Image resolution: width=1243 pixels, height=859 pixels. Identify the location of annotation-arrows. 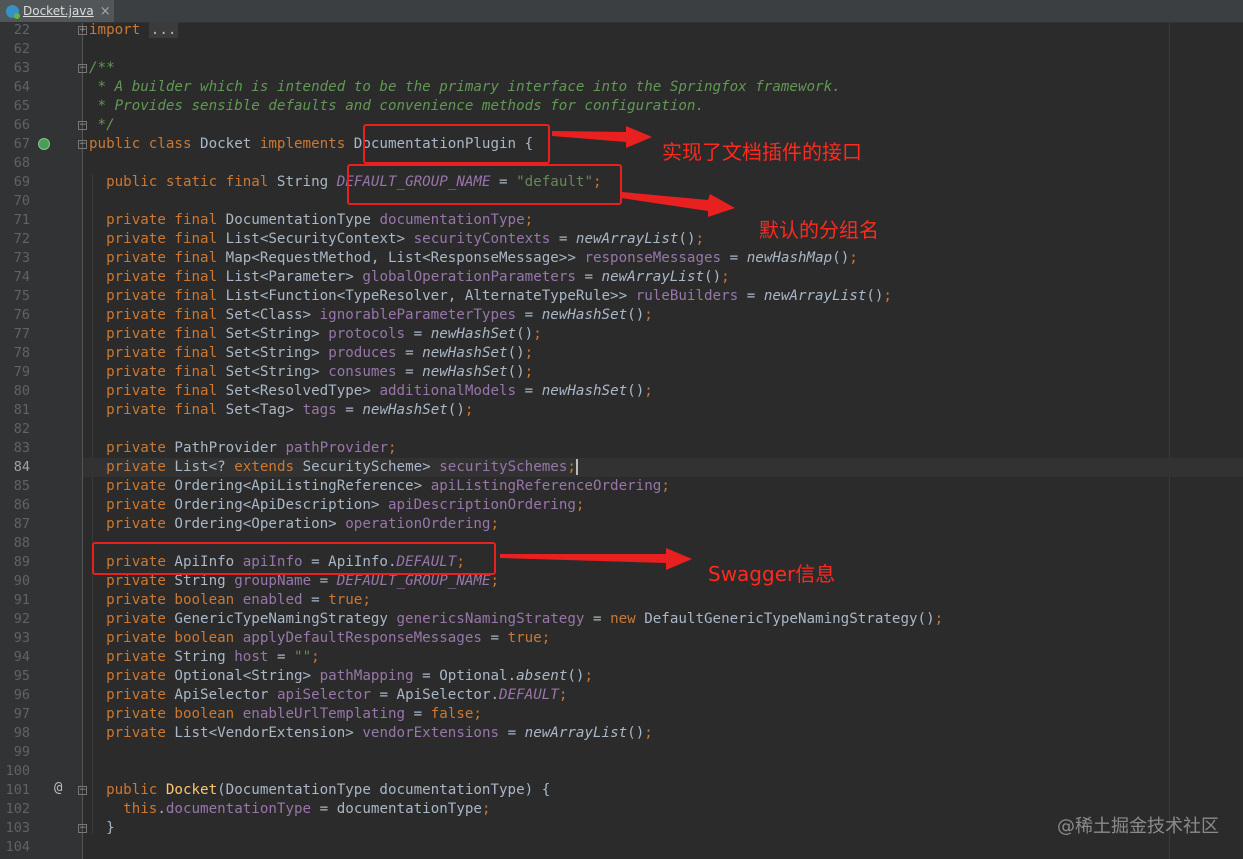
(617, 348).